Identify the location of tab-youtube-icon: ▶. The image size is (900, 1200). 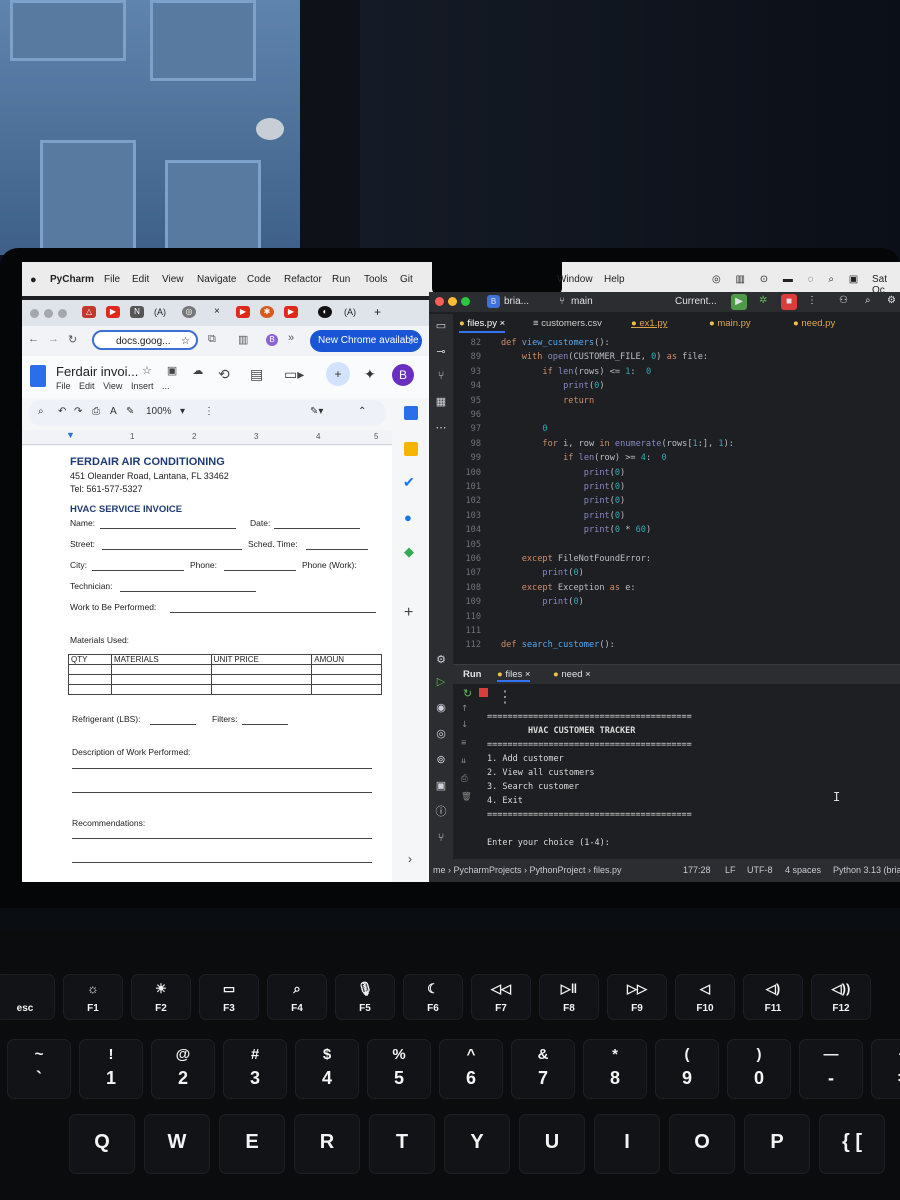
(243, 312).